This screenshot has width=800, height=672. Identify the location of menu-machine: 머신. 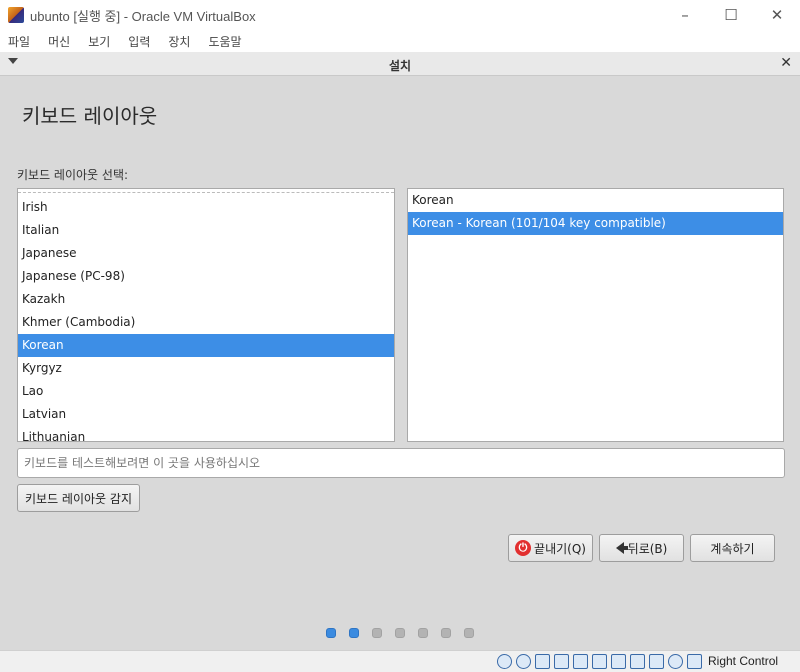
(59, 41).